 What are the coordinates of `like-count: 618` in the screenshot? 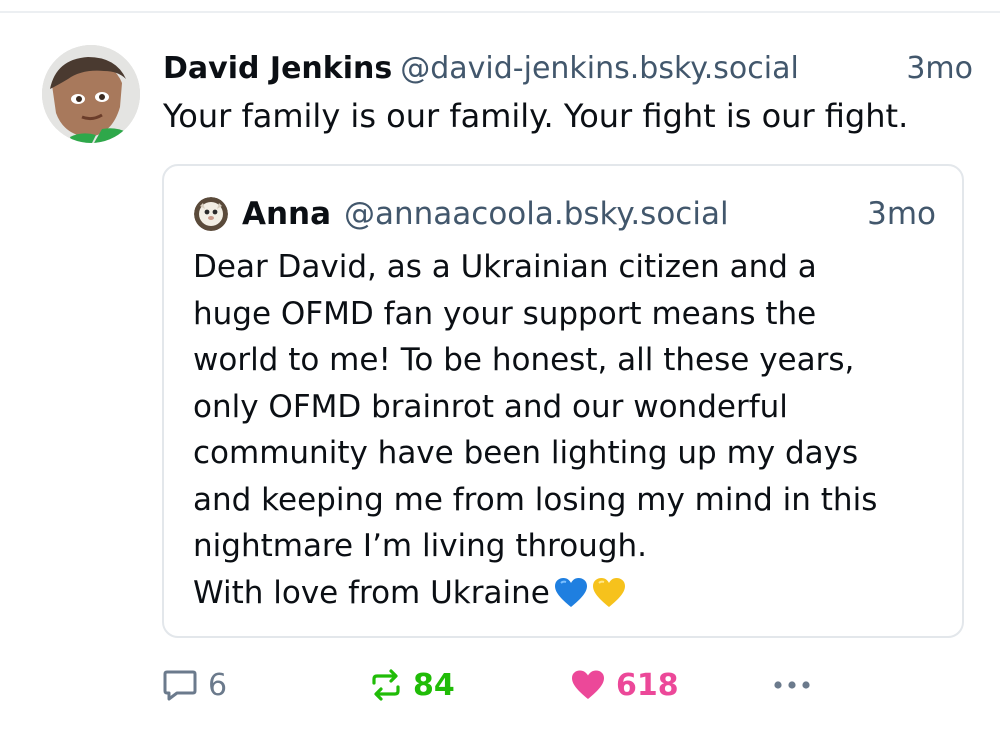 It's located at (647, 685).